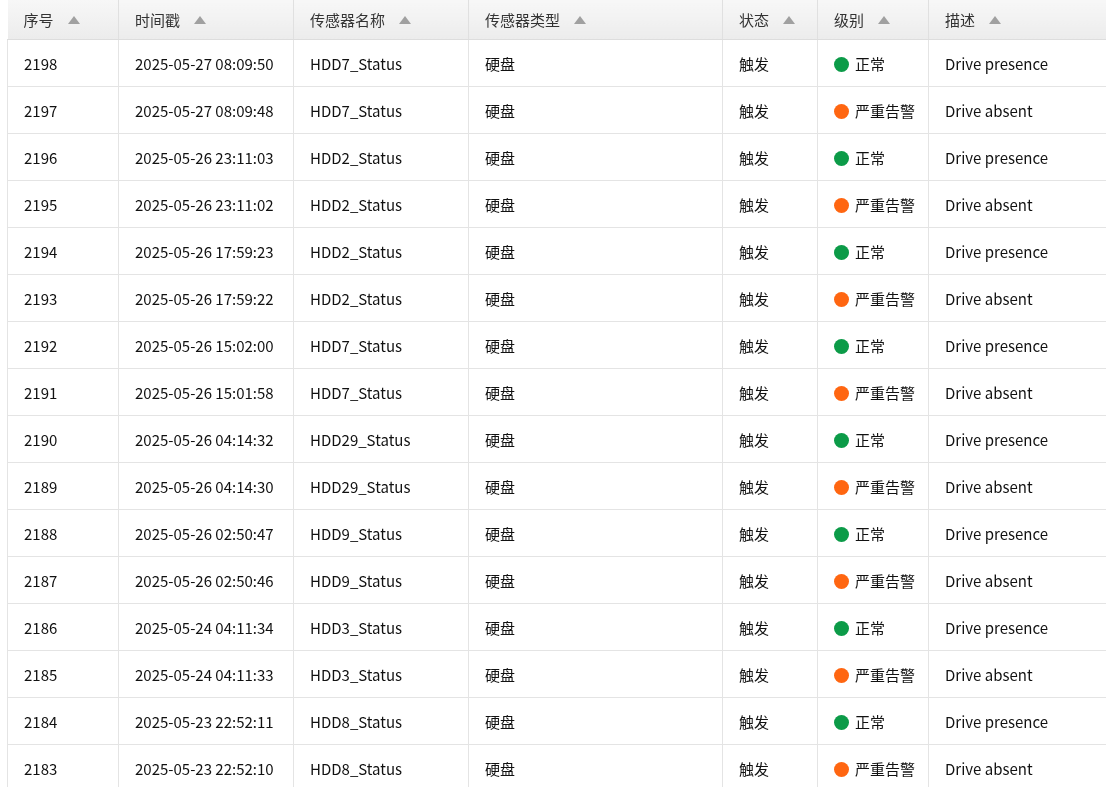  I want to click on timestamp-text: 2025-05-26 04:14:32, so click(204, 439).